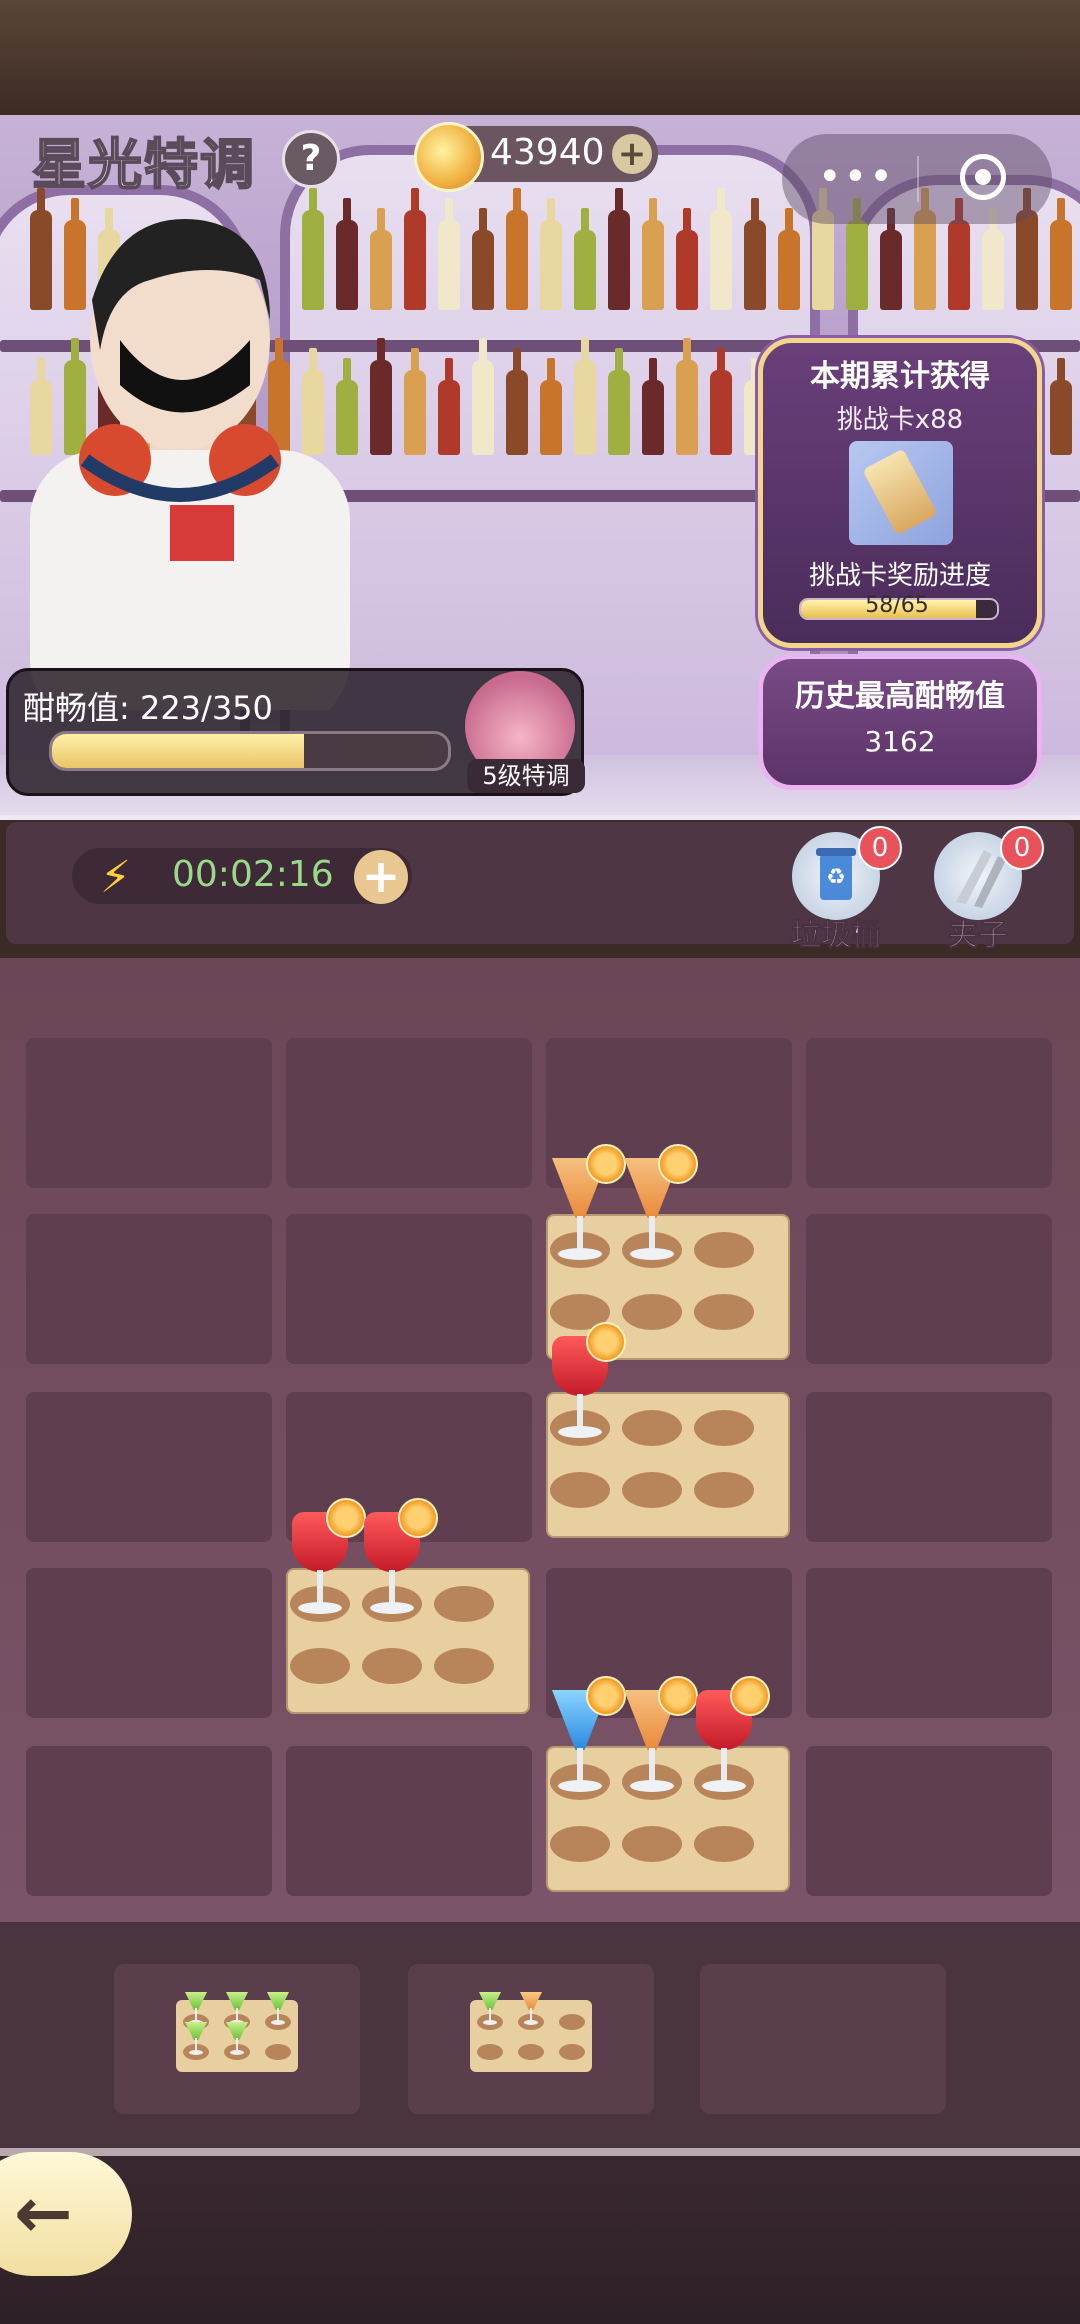  Describe the element at coordinates (880, 848) in the screenshot. I see `trash-count-badge: 0` at that location.